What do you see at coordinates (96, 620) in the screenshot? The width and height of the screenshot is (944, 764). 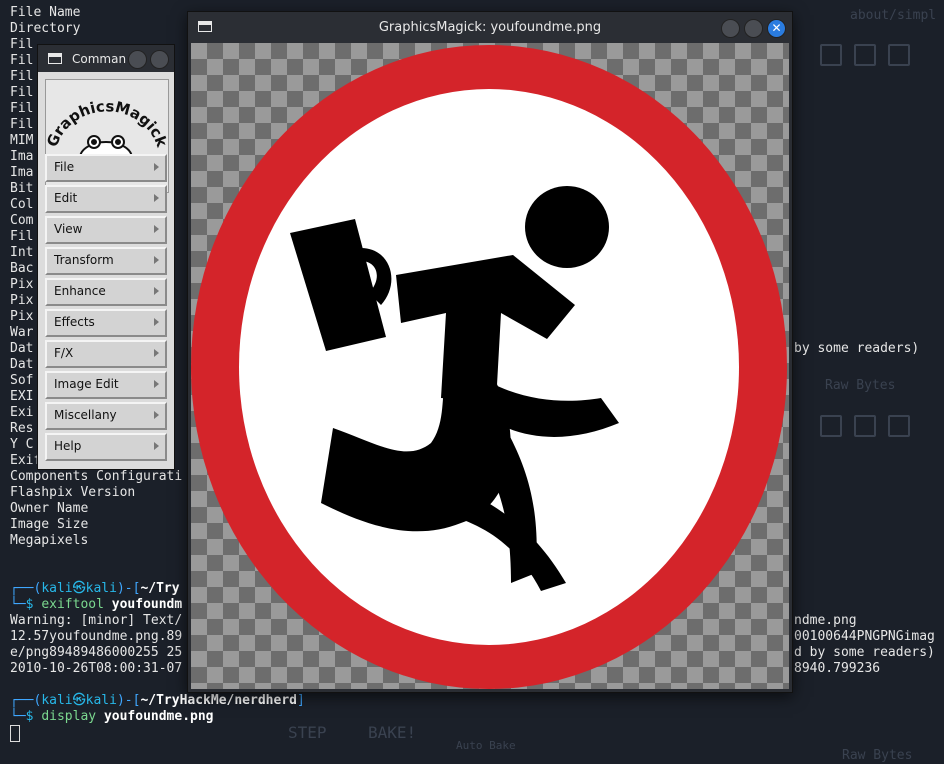 I see `output-line-1: Warning: [minor] Text/` at bounding box center [96, 620].